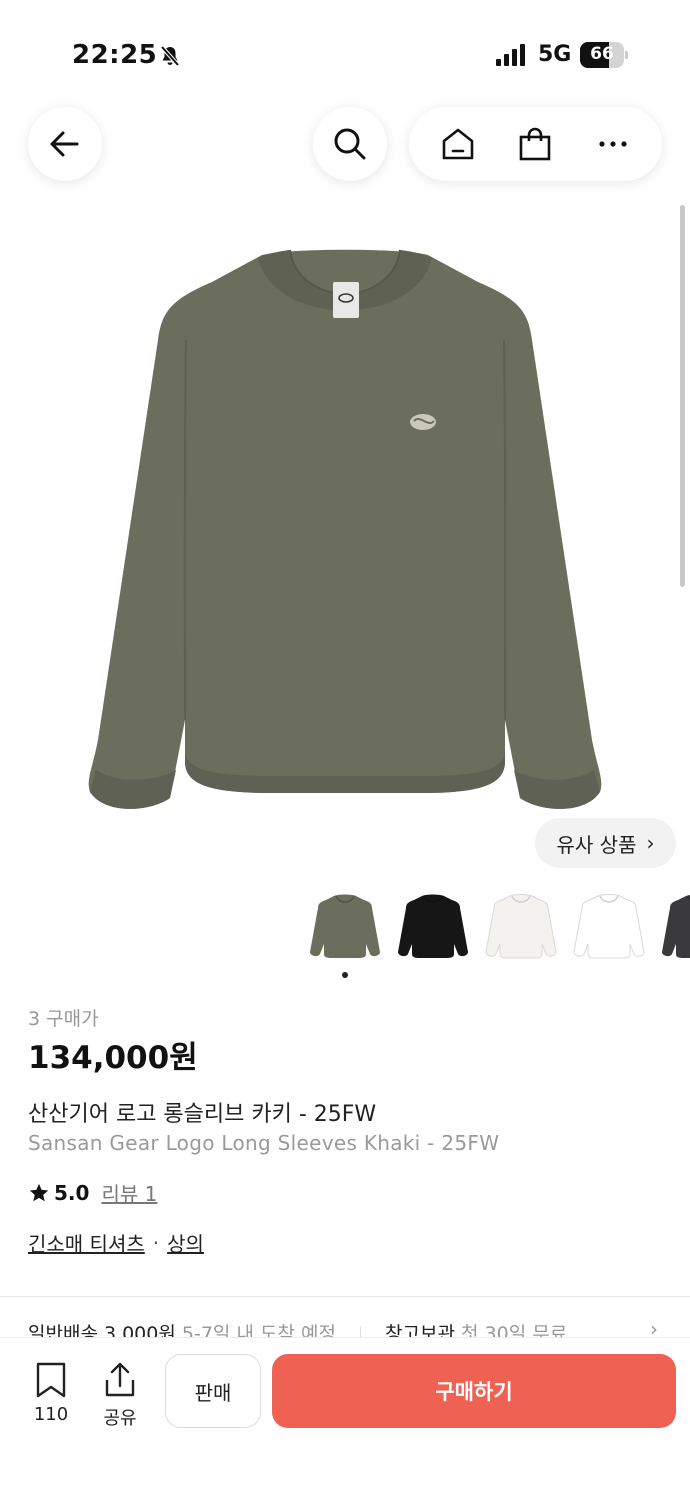 Image resolution: width=690 pixels, height=1500 pixels. Describe the element at coordinates (433, 927) in the screenshot. I see `color-thumbnail-black` at that location.